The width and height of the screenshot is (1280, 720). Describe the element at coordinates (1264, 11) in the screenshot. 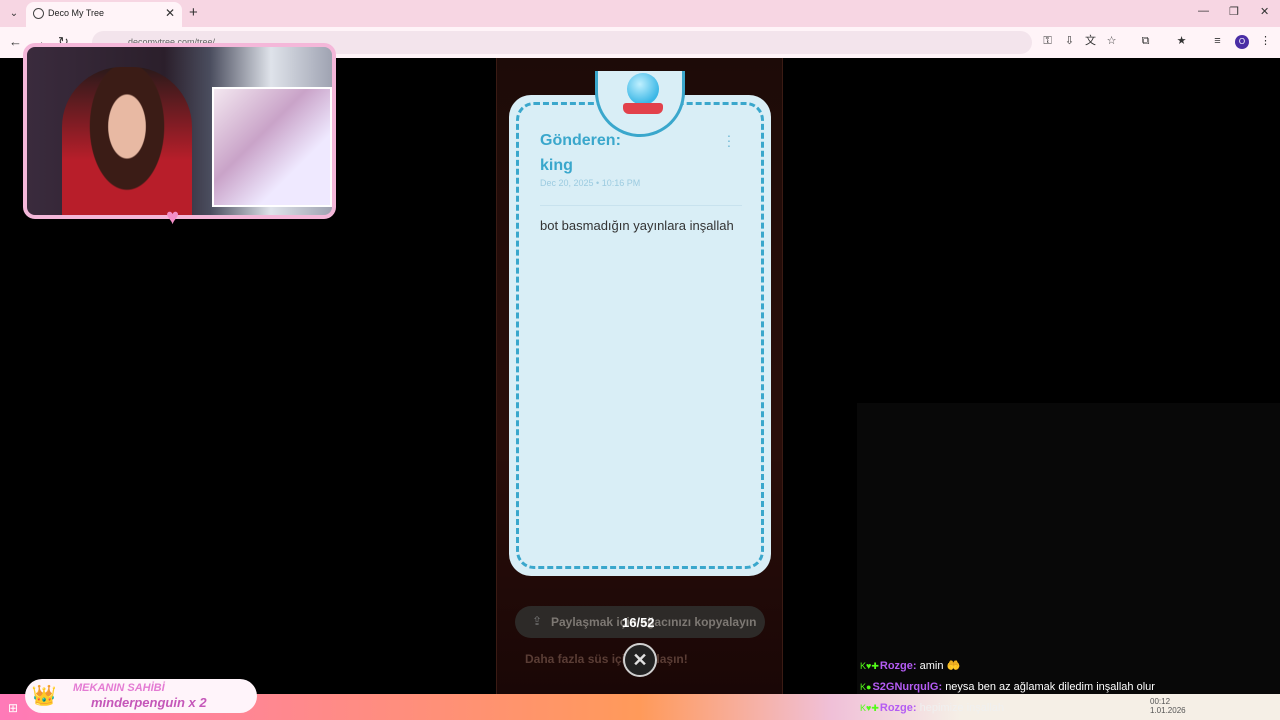

I see `window-close-button: ✕` at that location.